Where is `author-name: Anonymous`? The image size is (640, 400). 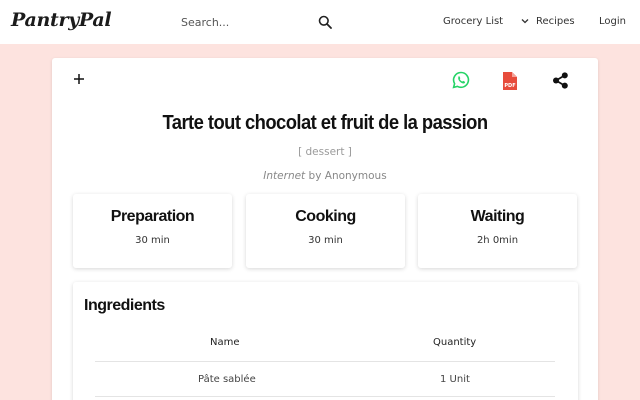 author-name: Anonymous is located at coordinates (355, 176).